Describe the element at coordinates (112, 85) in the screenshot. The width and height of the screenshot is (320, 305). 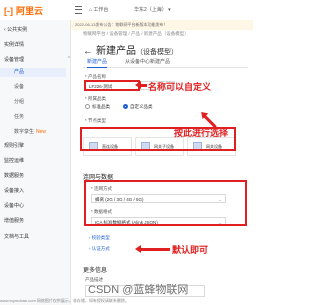
I see `annotation-box-name` at that location.